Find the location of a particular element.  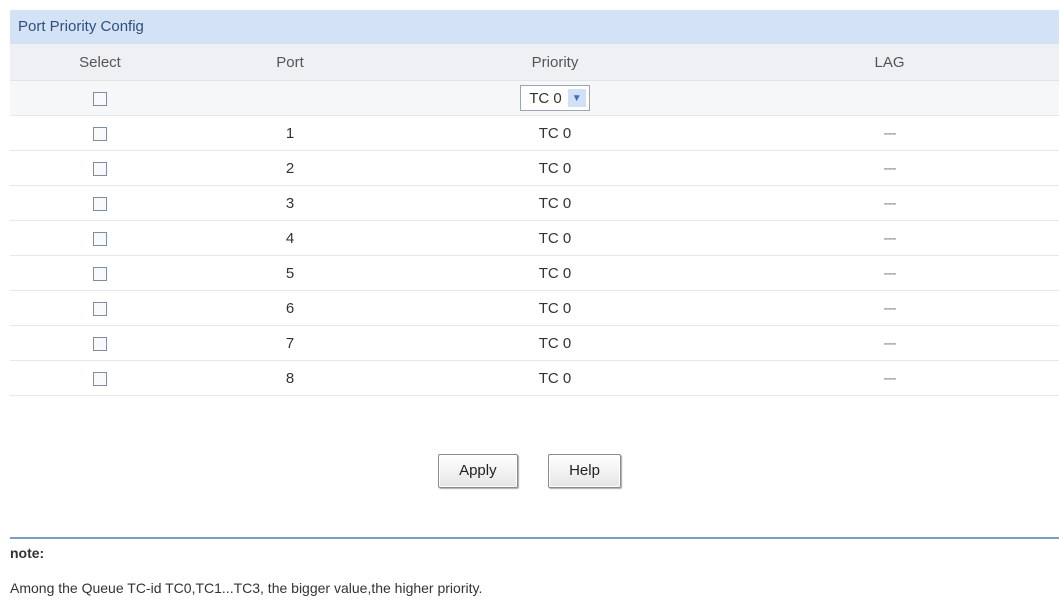

port-cell: 2 is located at coordinates (290, 168).